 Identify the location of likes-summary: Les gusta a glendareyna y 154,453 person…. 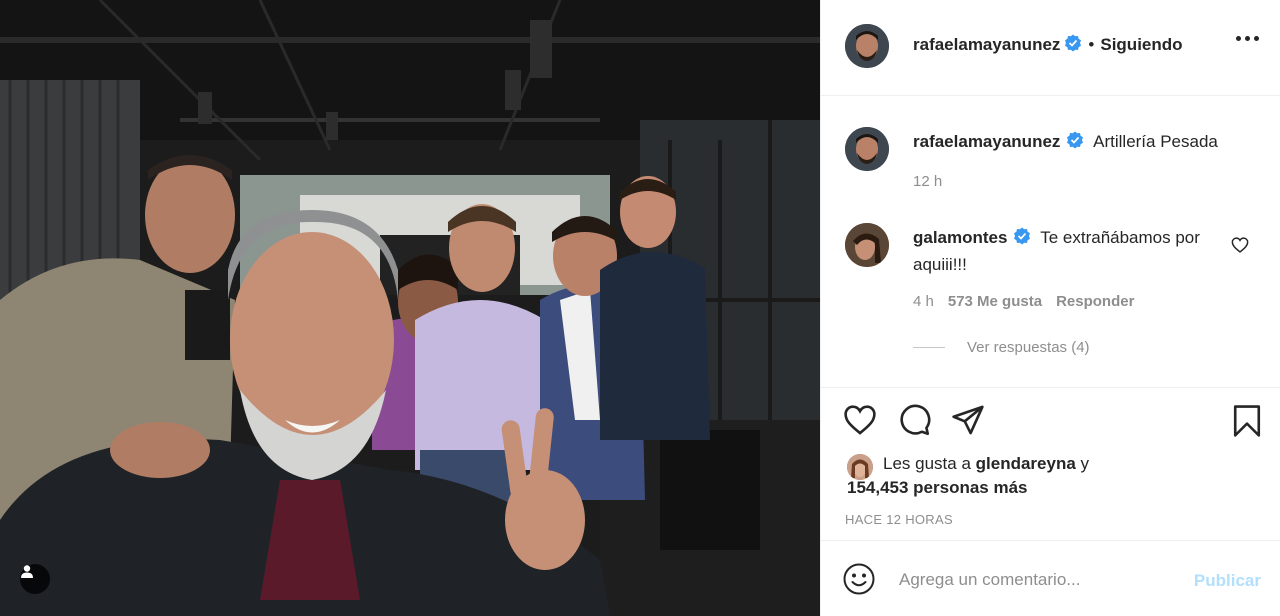
(968, 476).